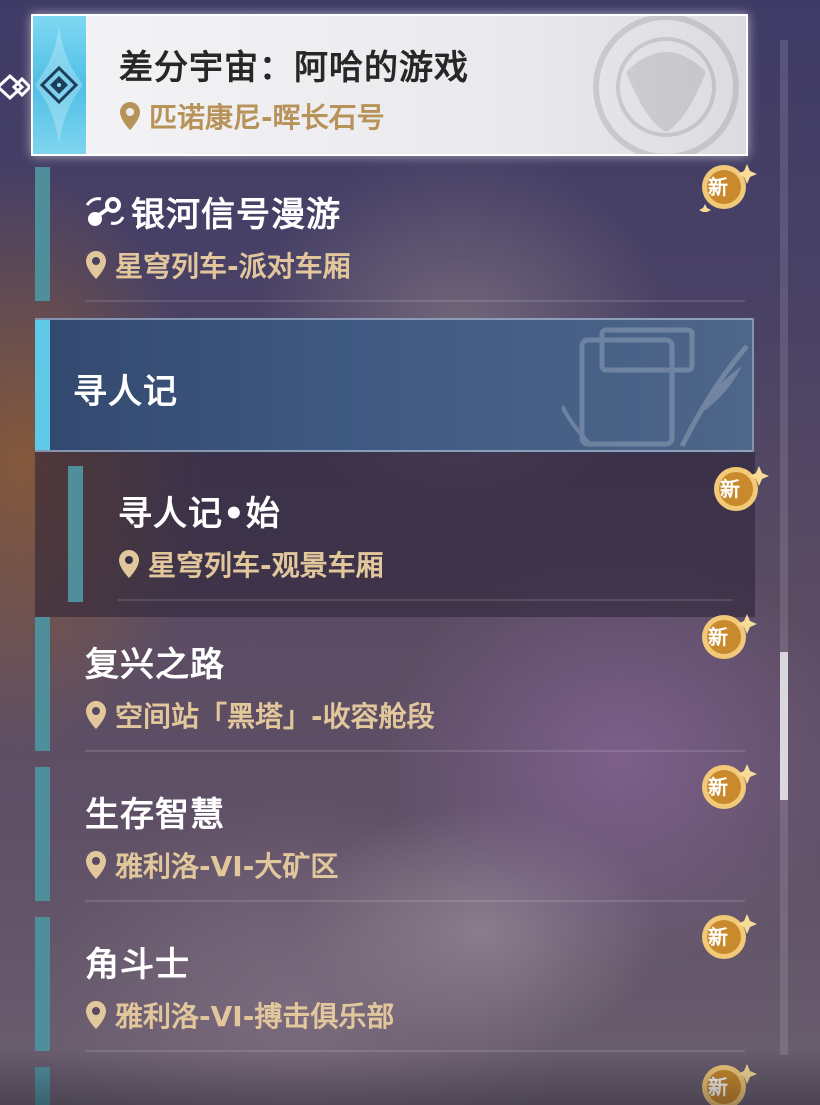 This screenshot has height=1105, width=820. I want to click on list-fade, so click(410, 1077).